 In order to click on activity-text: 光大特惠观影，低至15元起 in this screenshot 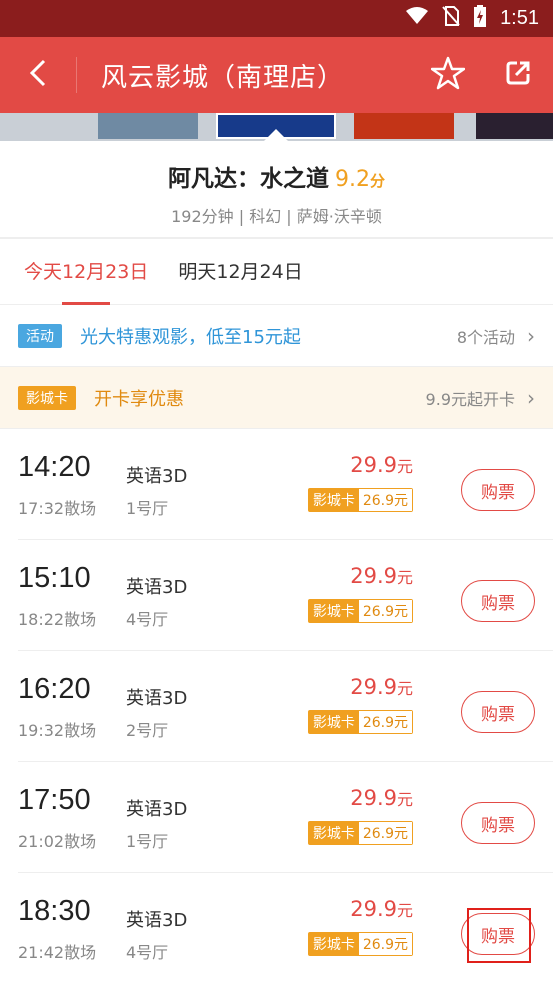, I will do `click(190, 337)`.